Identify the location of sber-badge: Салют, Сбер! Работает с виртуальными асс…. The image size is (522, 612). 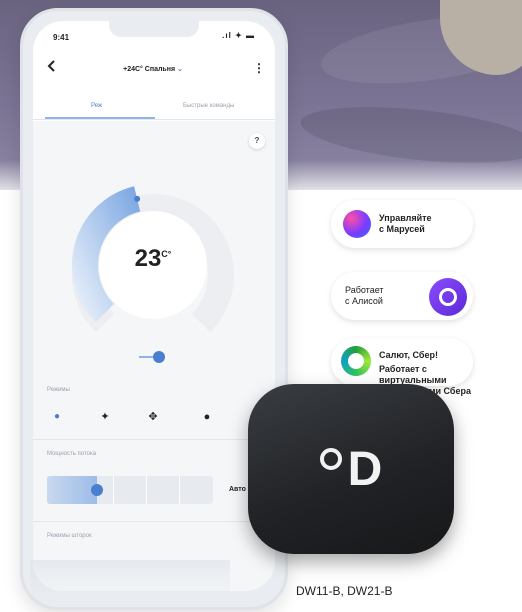
(402, 367).